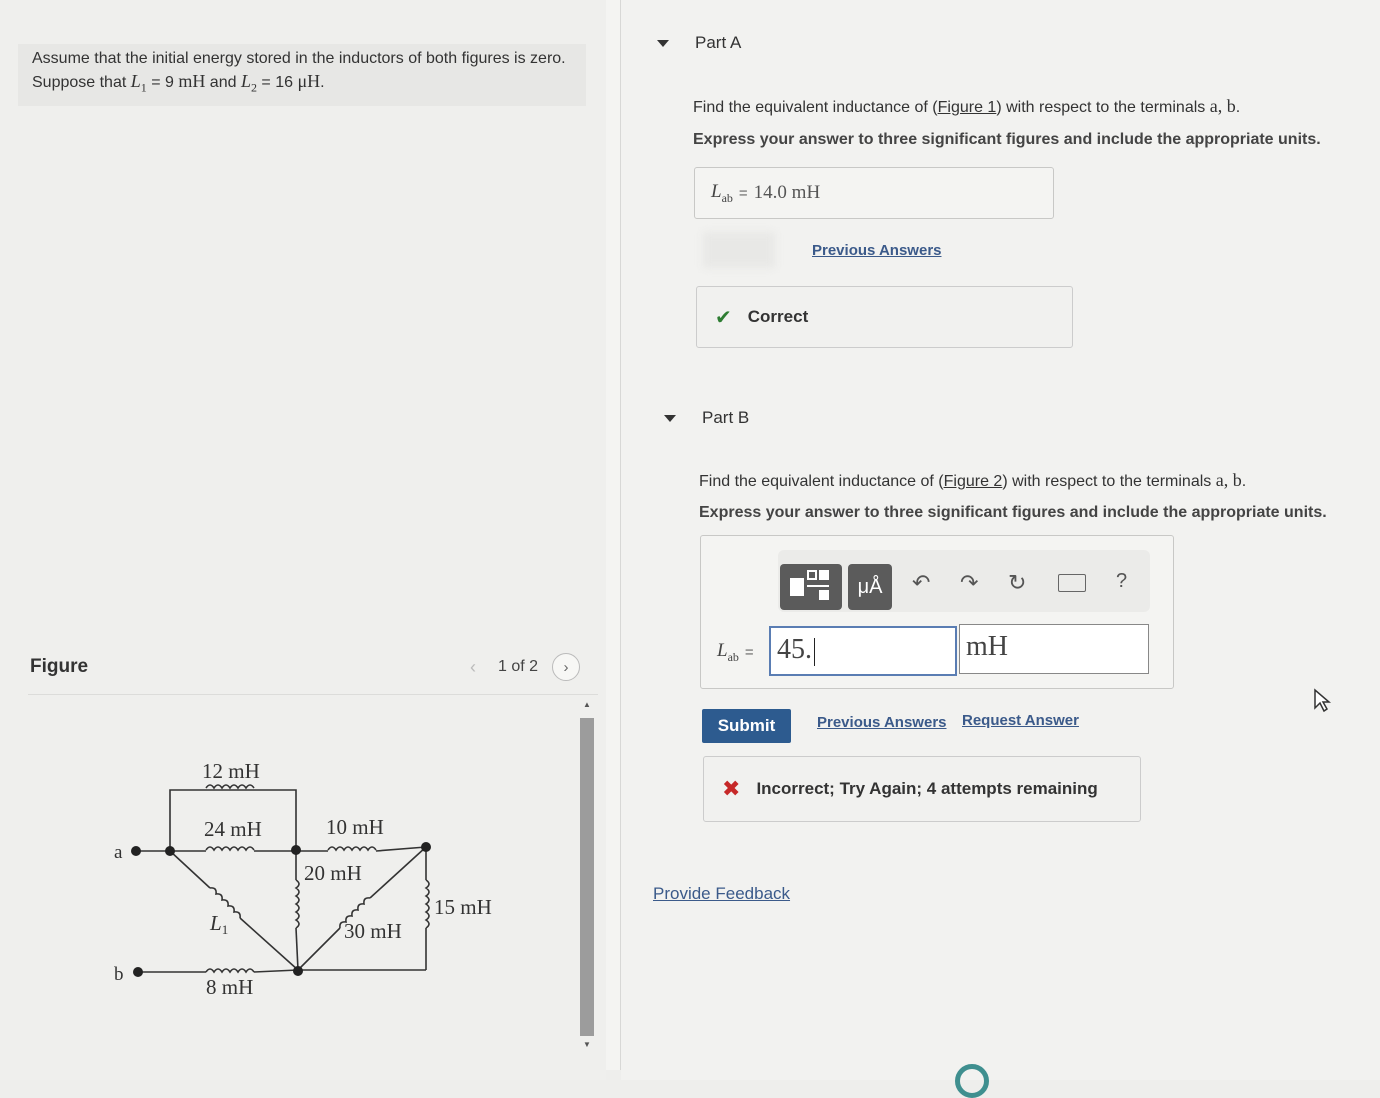 This screenshot has height=1098, width=1380. What do you see at coordinates (731, 788) in the screenshot?
I see `x-mark-icon: ✖` at bounding box center [731, 788].